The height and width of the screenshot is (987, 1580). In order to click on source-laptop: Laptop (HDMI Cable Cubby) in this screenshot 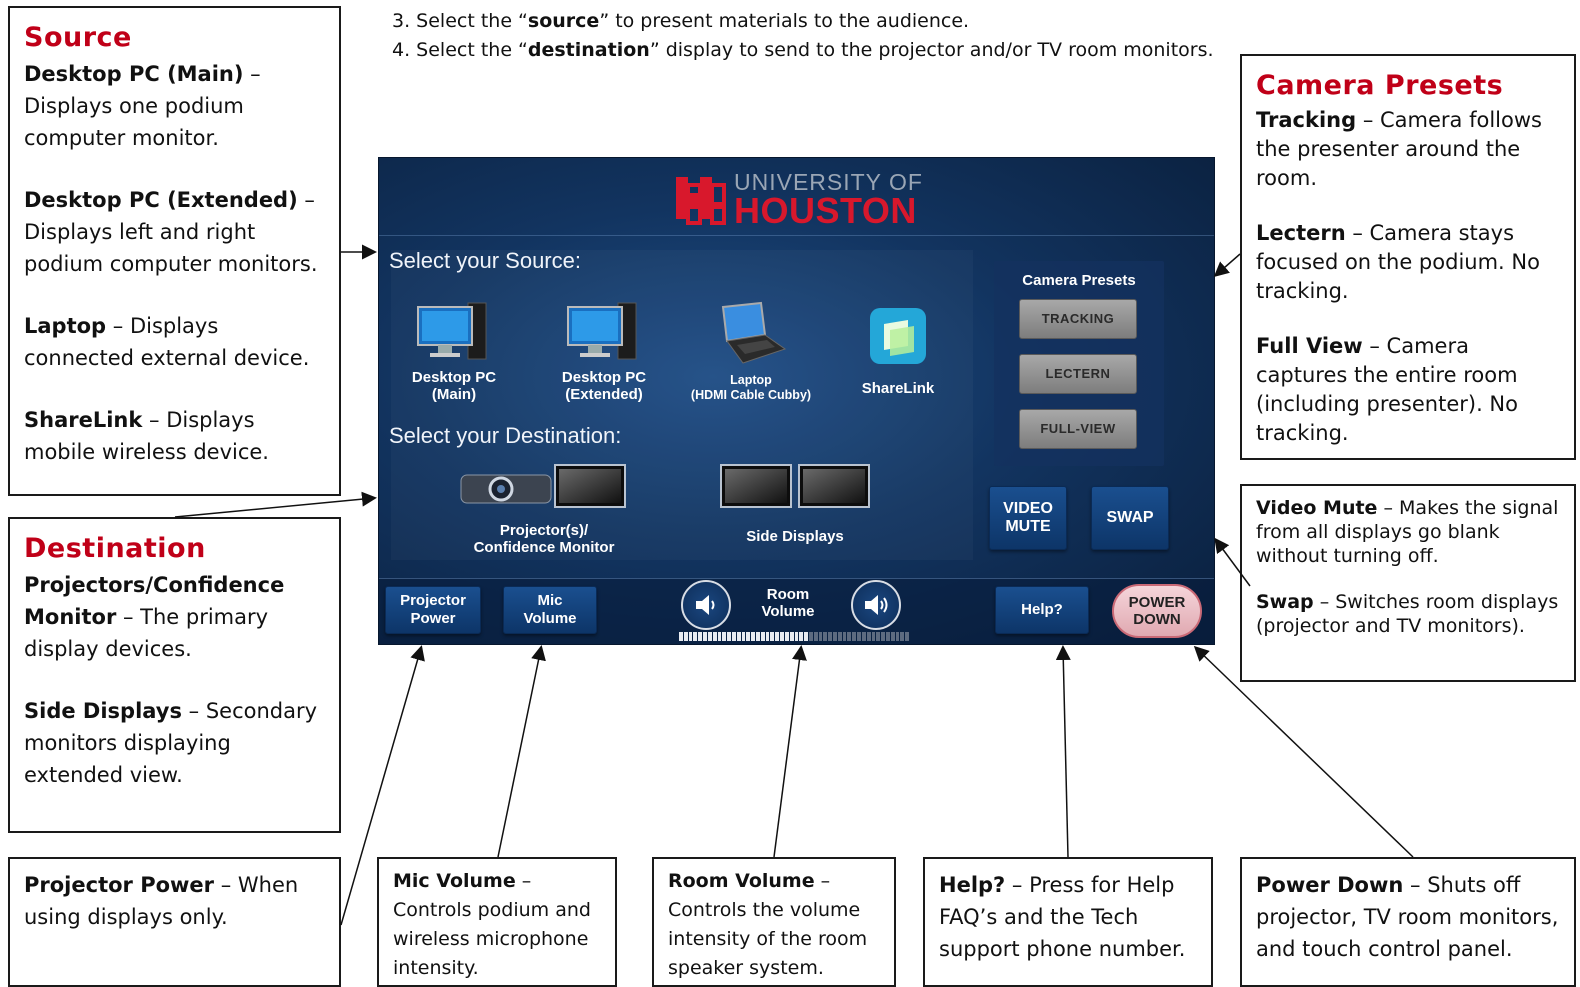, I will do `click(751, 352)`.